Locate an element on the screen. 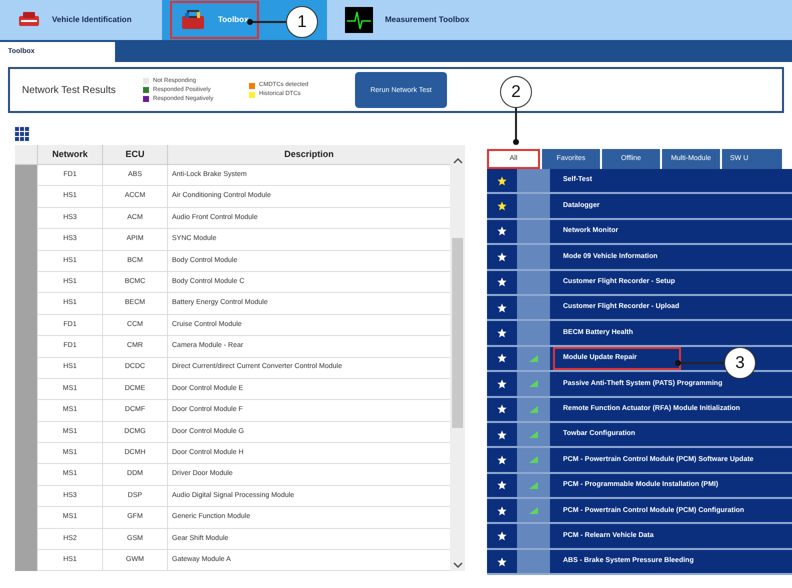 This screenshot has width=792, height=588. toolbox-icon is located at coordinates (193, 20).